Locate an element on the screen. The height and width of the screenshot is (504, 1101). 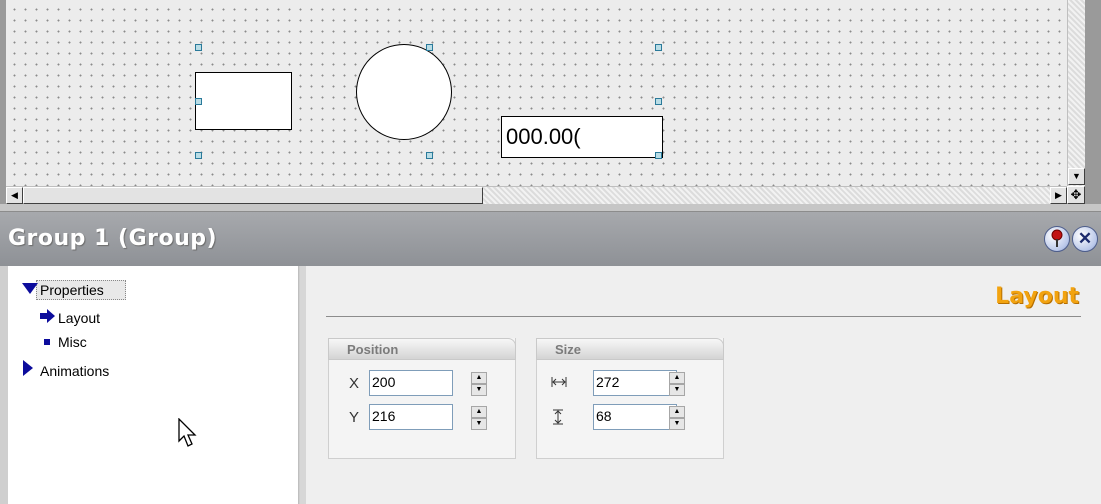
triangle-down-icon is located at coordinates (31, 290).